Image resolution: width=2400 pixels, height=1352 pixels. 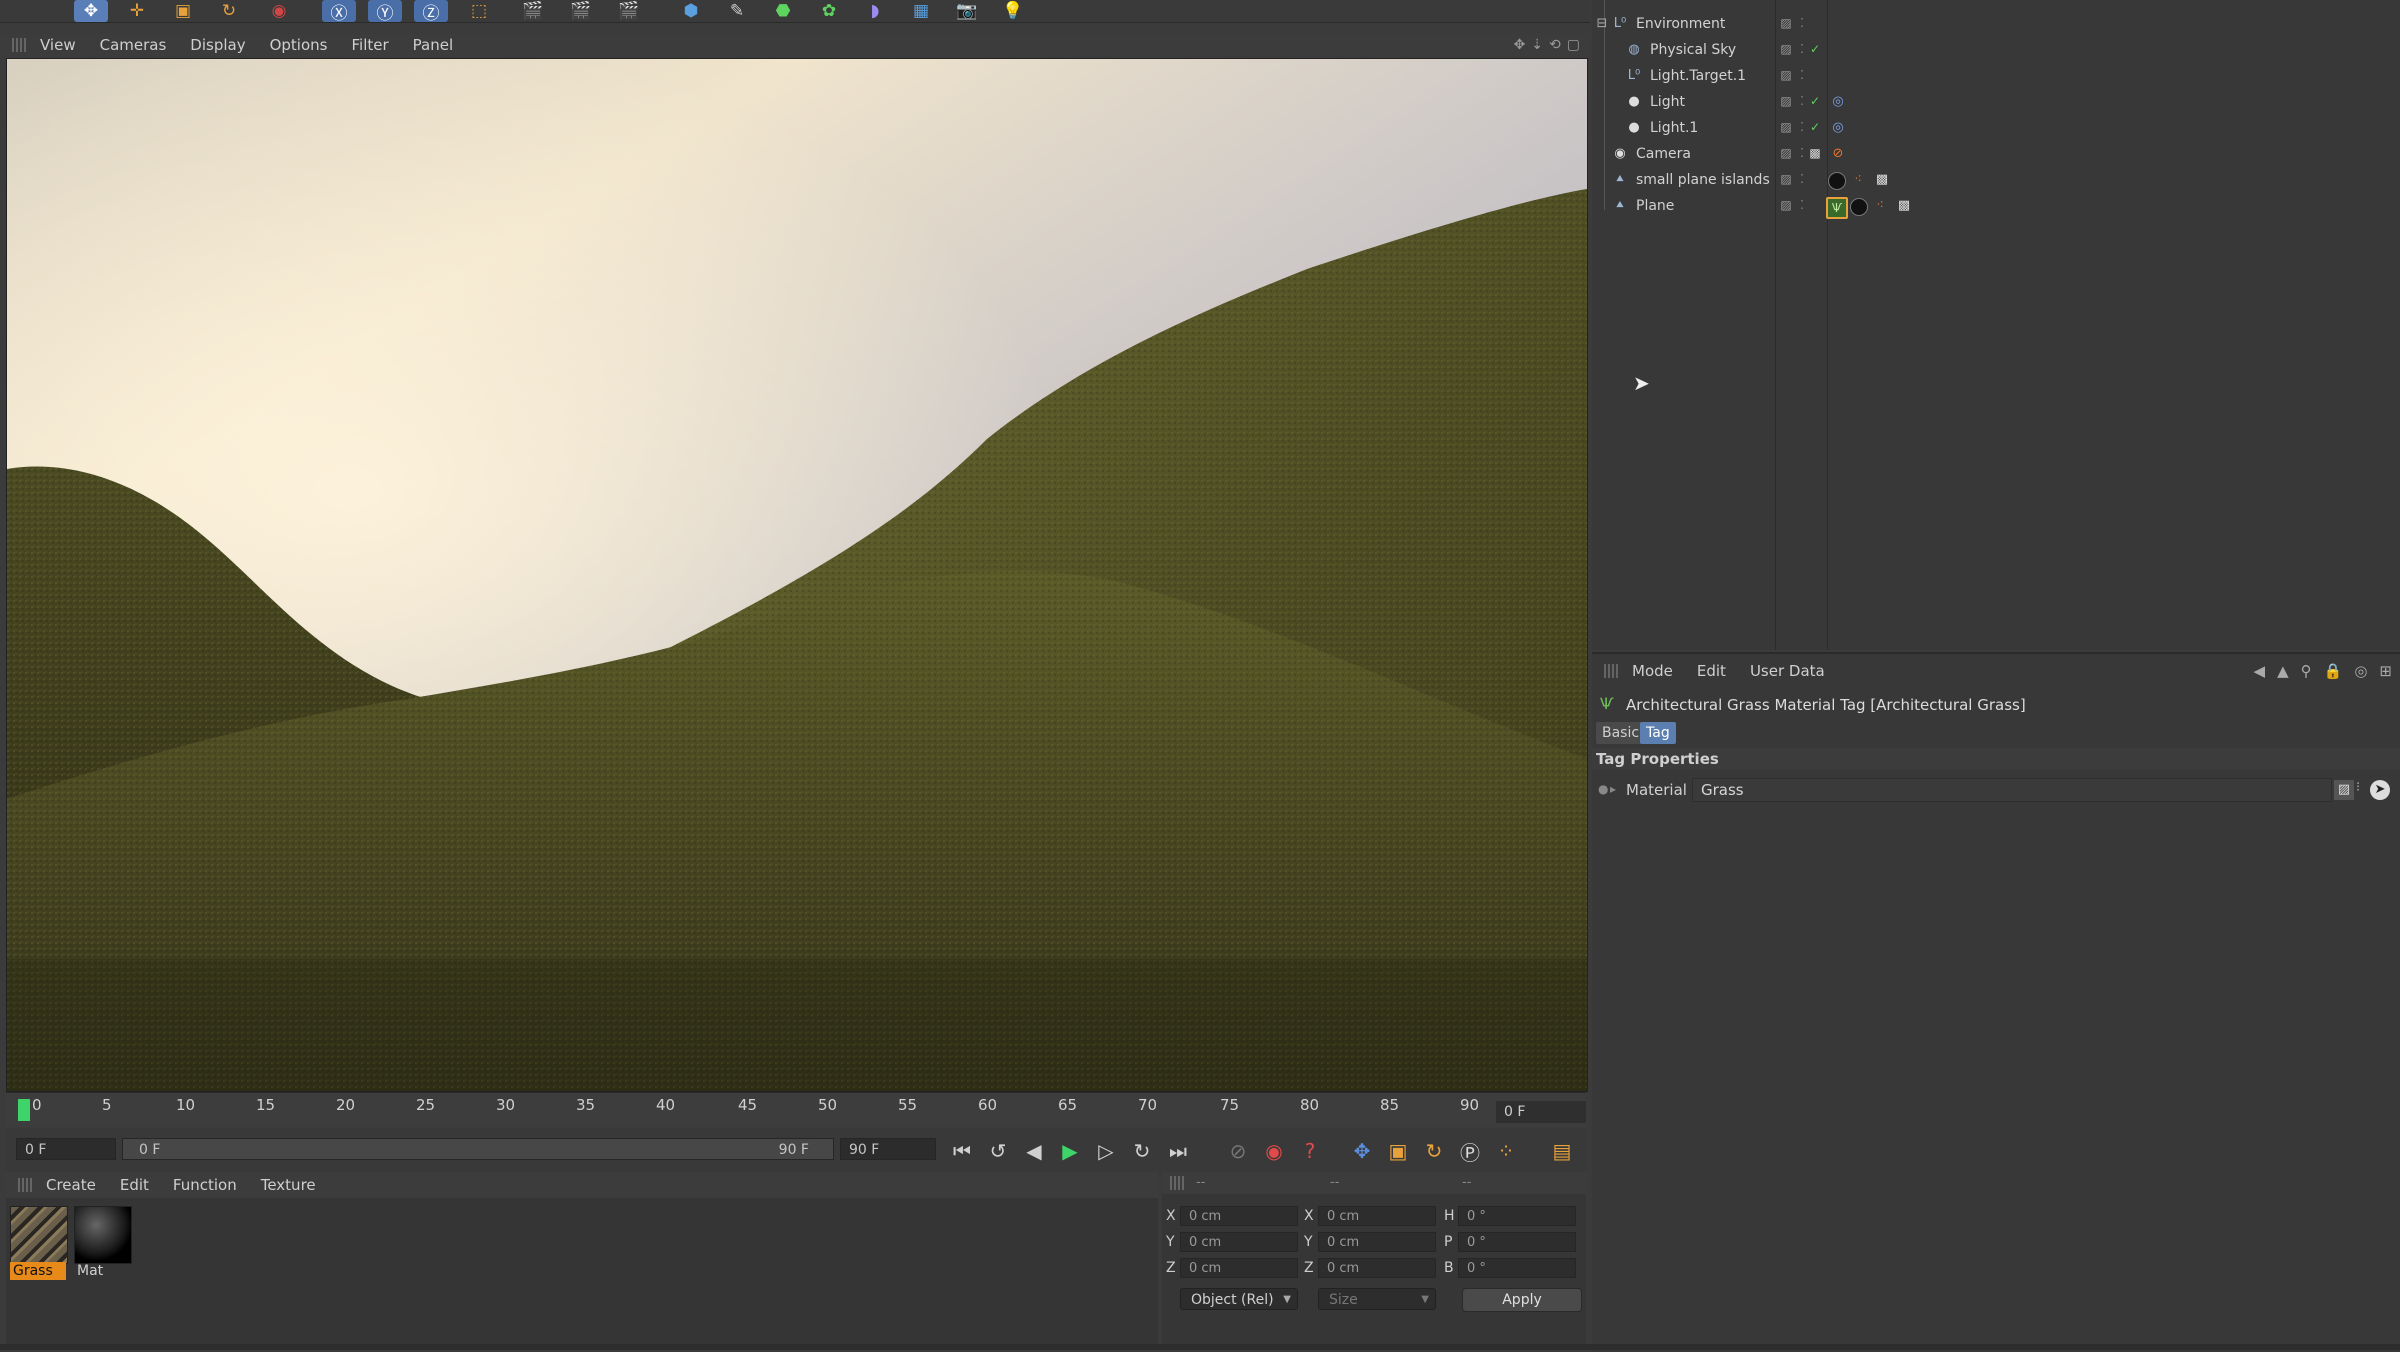 I want to click on menu-create: Create, so click(x=71, y=1185).